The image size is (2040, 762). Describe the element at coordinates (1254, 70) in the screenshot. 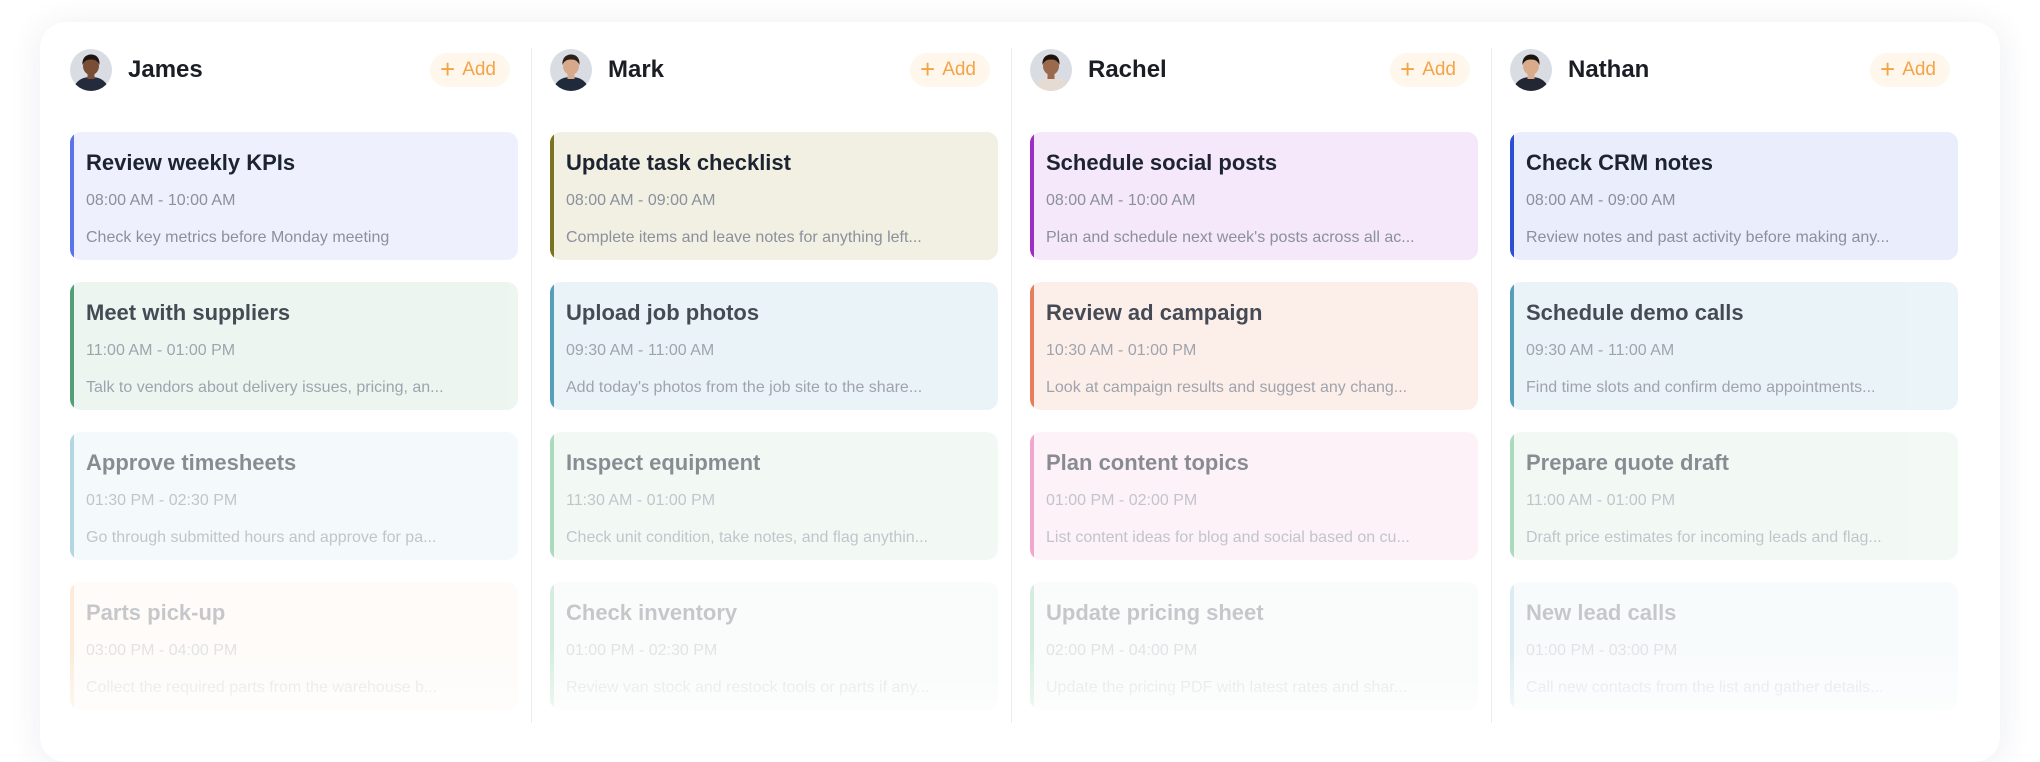

I see `column-header: Rachel + Add` at that location.